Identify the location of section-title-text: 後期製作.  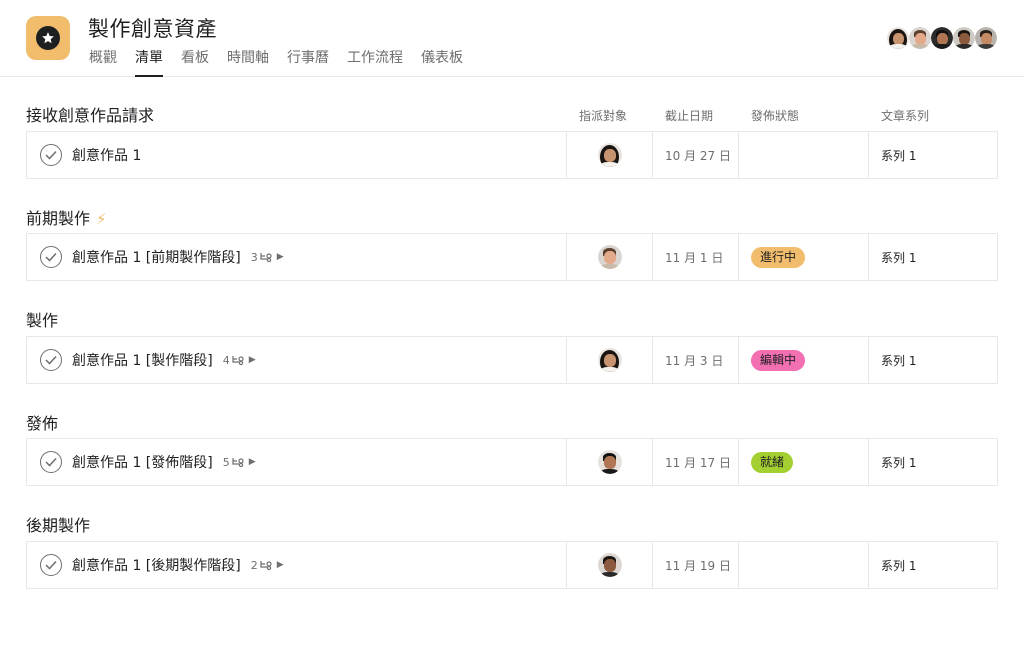
(58, 525).